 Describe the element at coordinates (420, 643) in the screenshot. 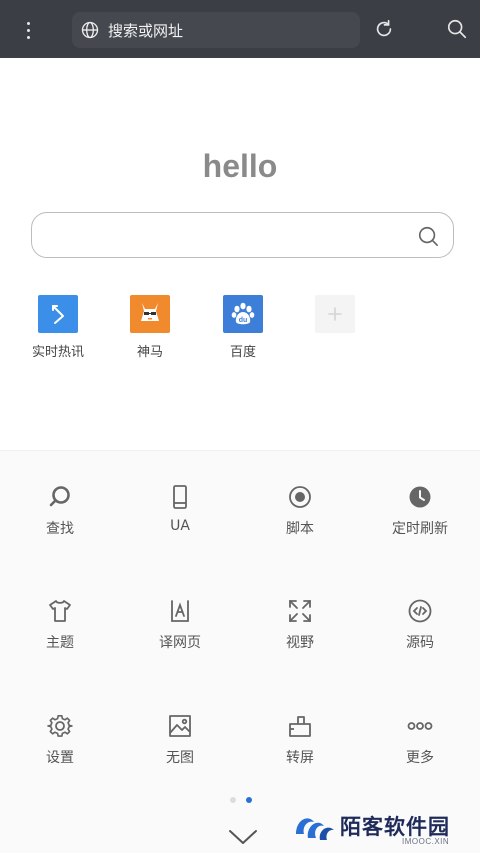

I see `menu-label: 源码` at that location.